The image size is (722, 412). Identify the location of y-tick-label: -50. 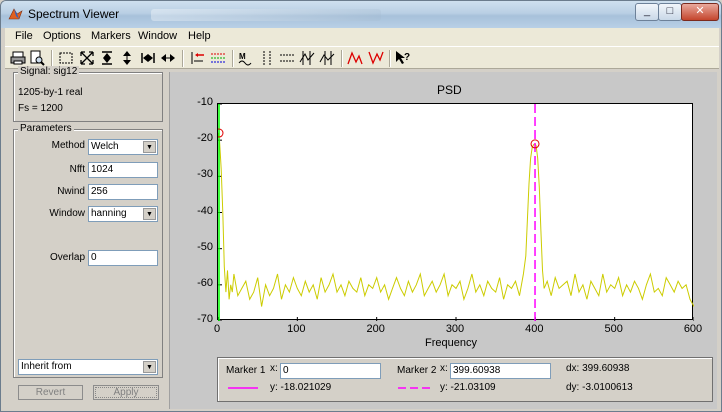
(205, 246).